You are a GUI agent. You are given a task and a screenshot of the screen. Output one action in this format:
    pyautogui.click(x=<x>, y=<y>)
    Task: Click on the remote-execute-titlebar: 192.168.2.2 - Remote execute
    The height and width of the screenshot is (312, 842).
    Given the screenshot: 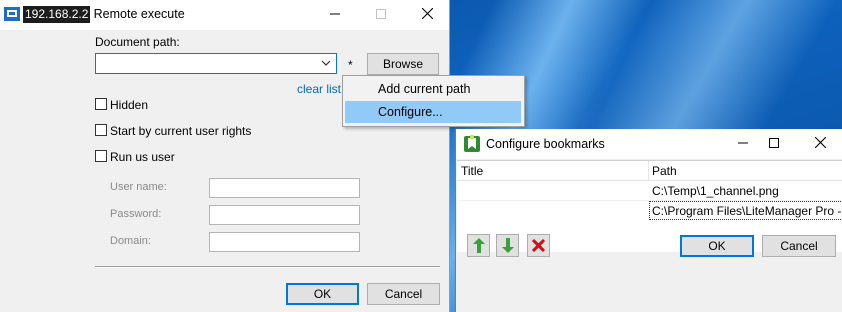 What is the action you would take?
    pyautogui.click(x=224, y=15)
    